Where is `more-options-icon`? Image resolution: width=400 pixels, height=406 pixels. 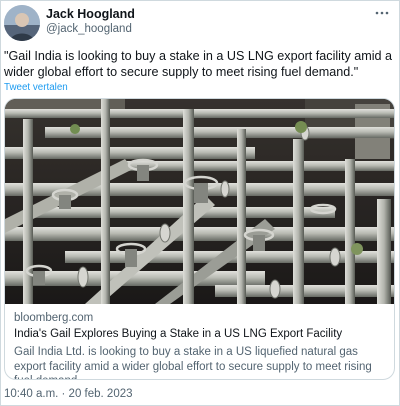 more-options-icon is located at coordinates (382, 13).